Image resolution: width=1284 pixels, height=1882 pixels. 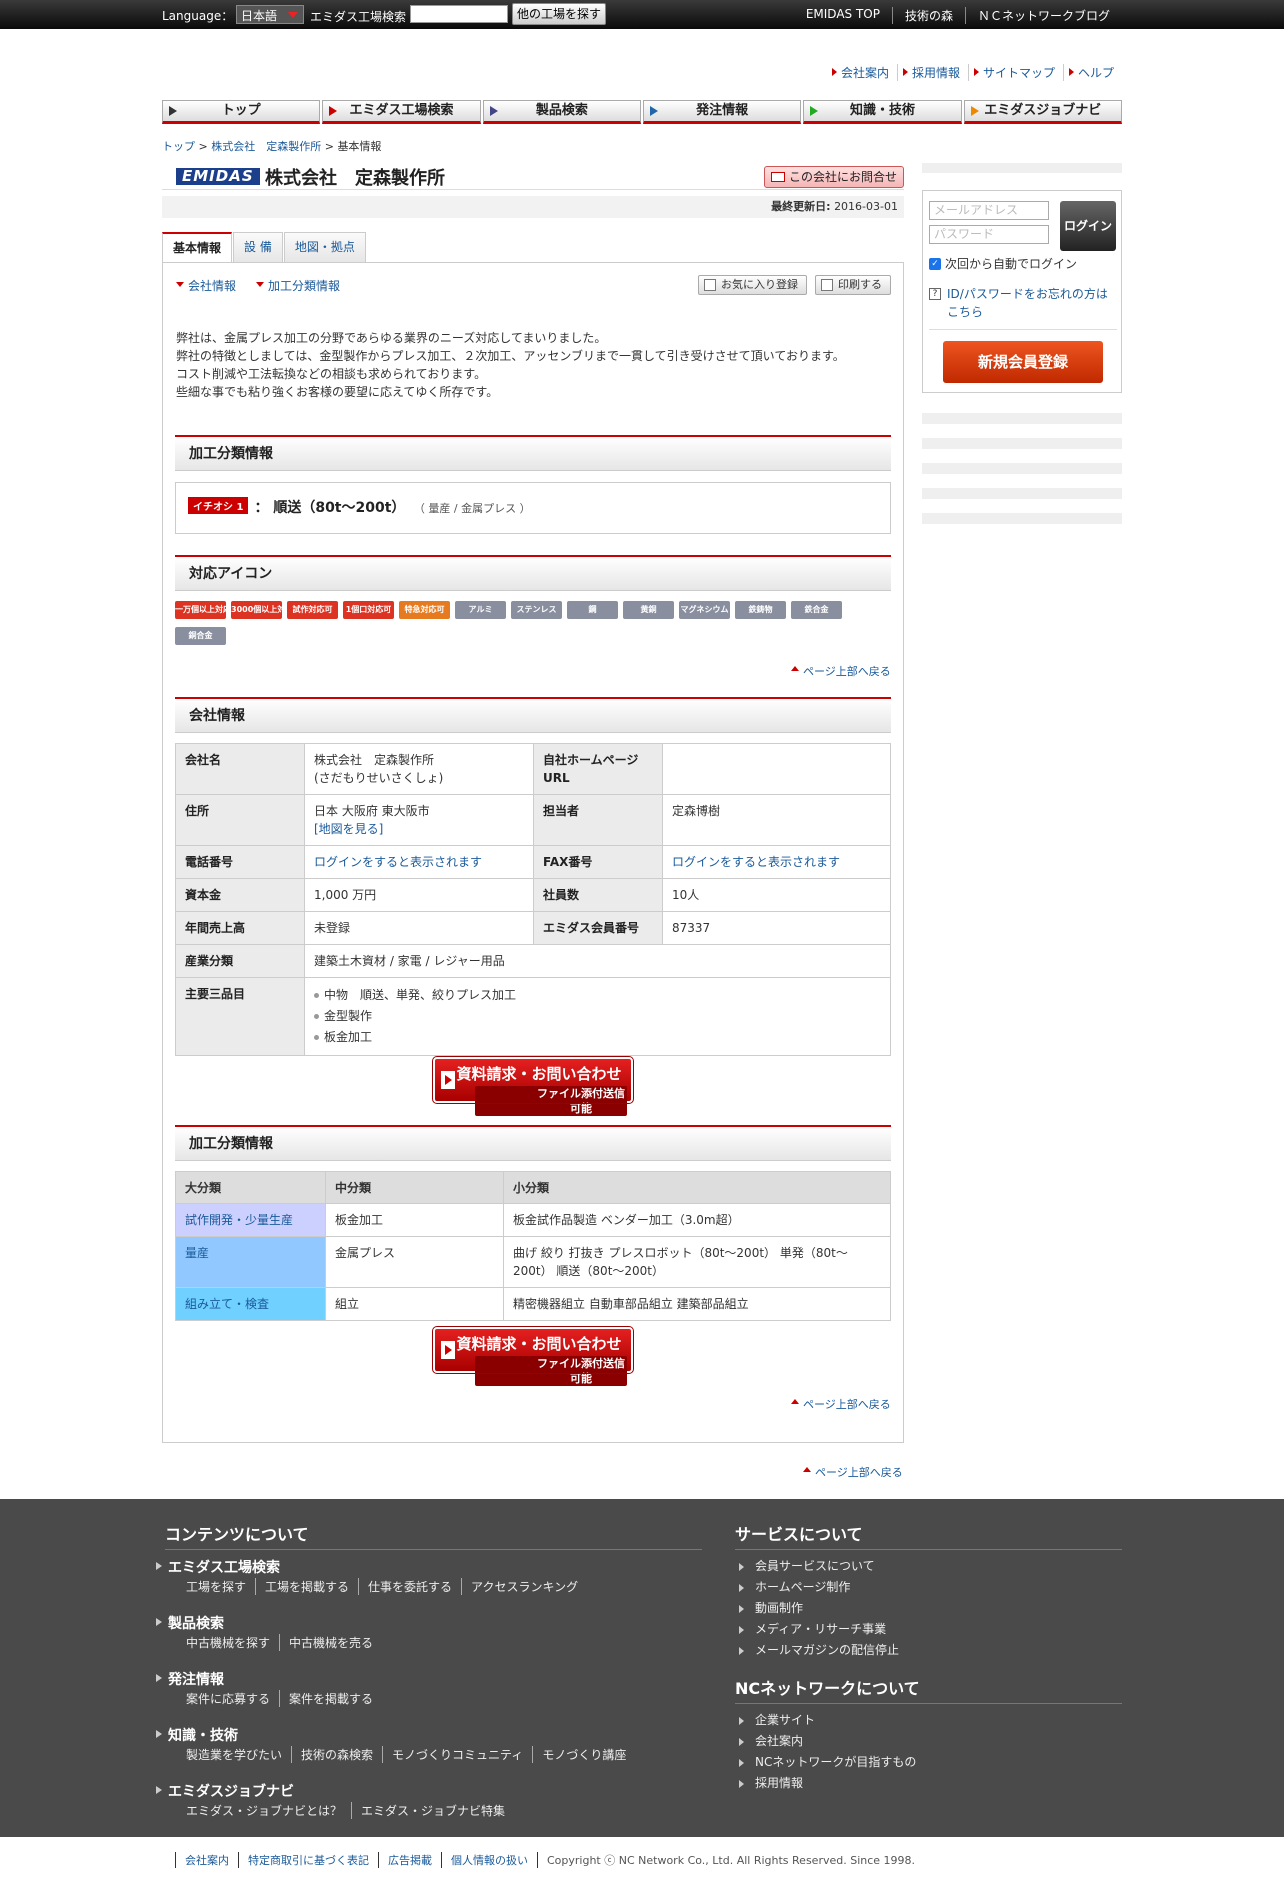 I want to click on footer-link: 技術の森検索, so click(x=336, y=1754).